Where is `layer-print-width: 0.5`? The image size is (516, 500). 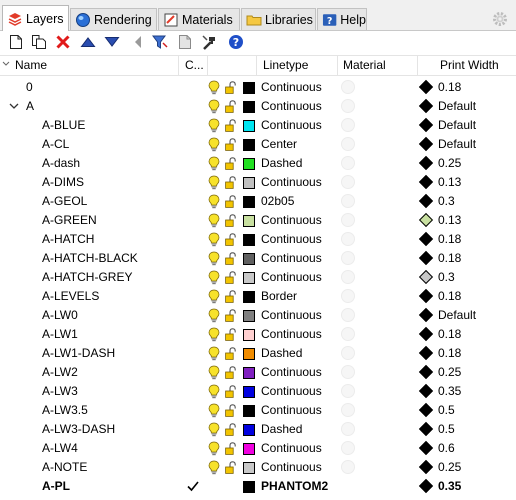
layer-print-width: 0.5 is located at coordinates (446, 410).